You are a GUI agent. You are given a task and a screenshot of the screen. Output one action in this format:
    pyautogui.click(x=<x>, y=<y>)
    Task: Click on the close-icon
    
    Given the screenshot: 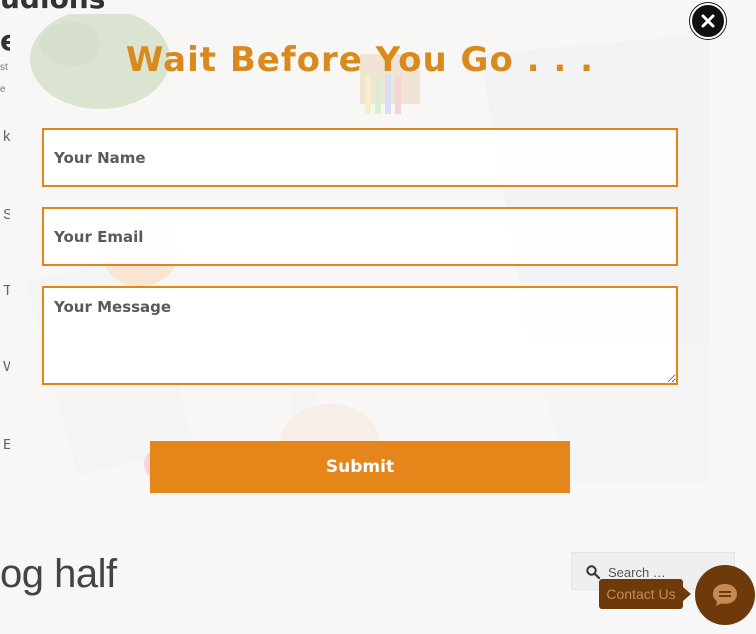 What is the action you would take?
    pyautogui.click(x=708, y=21)
    